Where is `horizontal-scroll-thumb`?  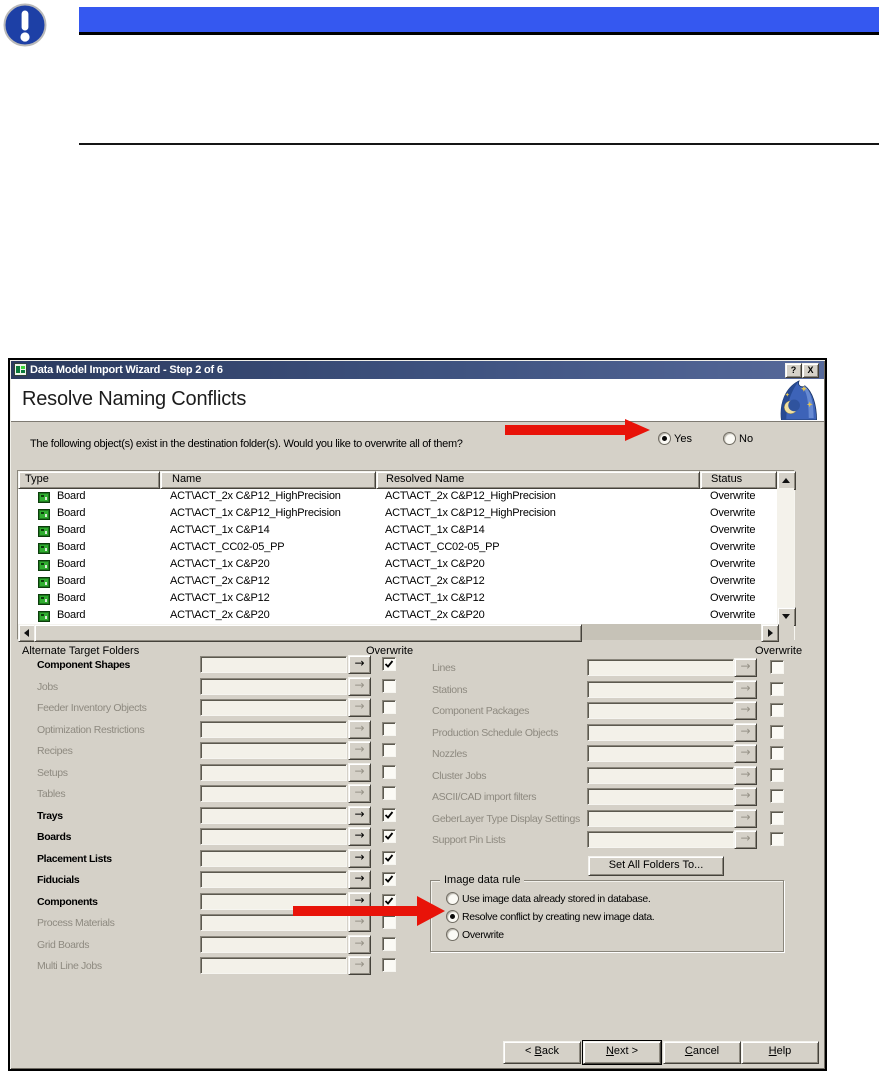 horizontal-scroll-thumb is located at coordinates (308, 633).